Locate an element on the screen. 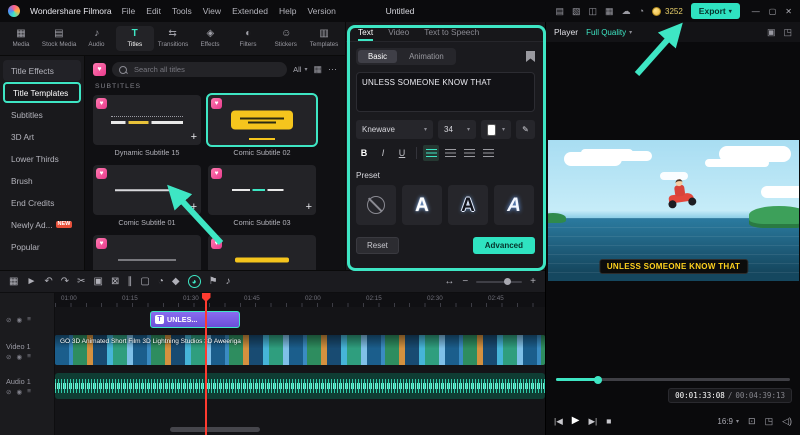 The width and height of the screenshot is (800, 435). notifications-icon: ◔ is located at coordinates (641, 11).